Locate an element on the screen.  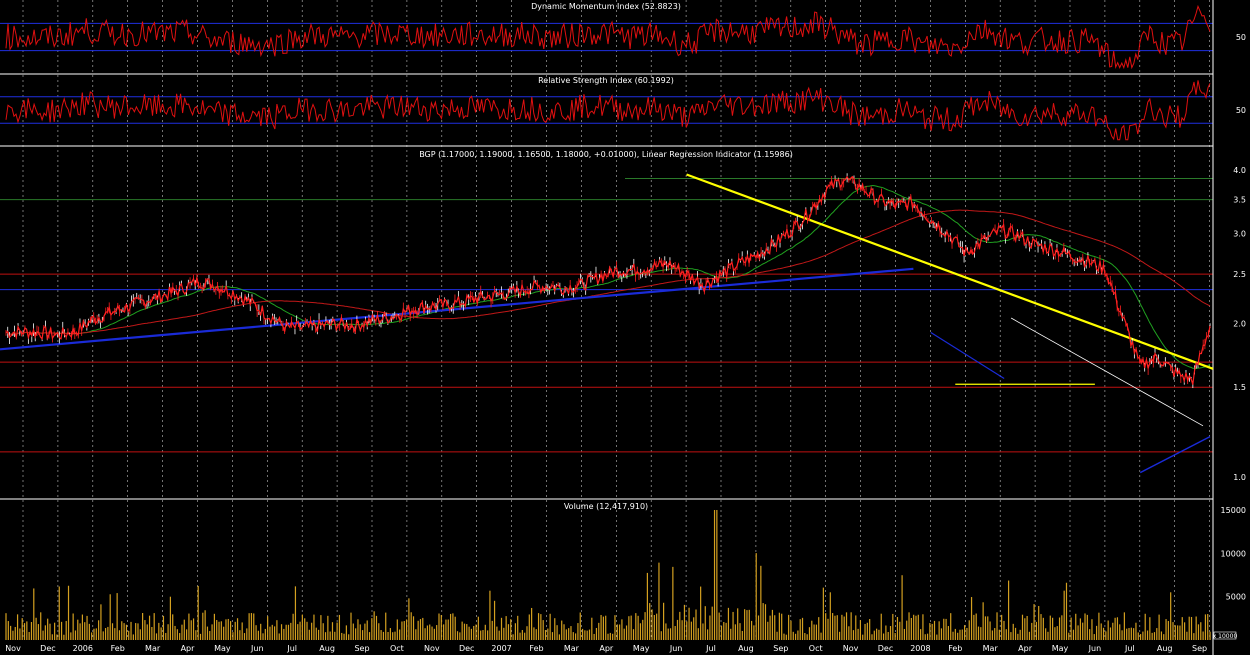
price-y-tick: 4.0 is located at coordinates (1239, 170).